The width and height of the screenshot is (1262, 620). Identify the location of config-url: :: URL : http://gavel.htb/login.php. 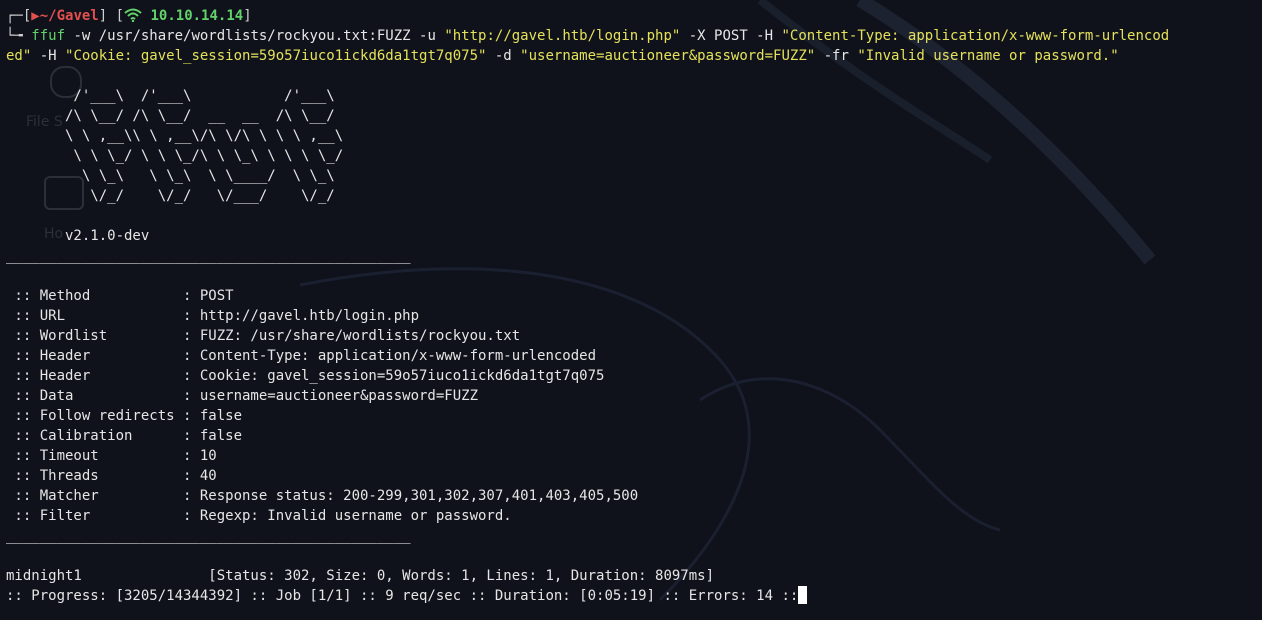
(213, 316).